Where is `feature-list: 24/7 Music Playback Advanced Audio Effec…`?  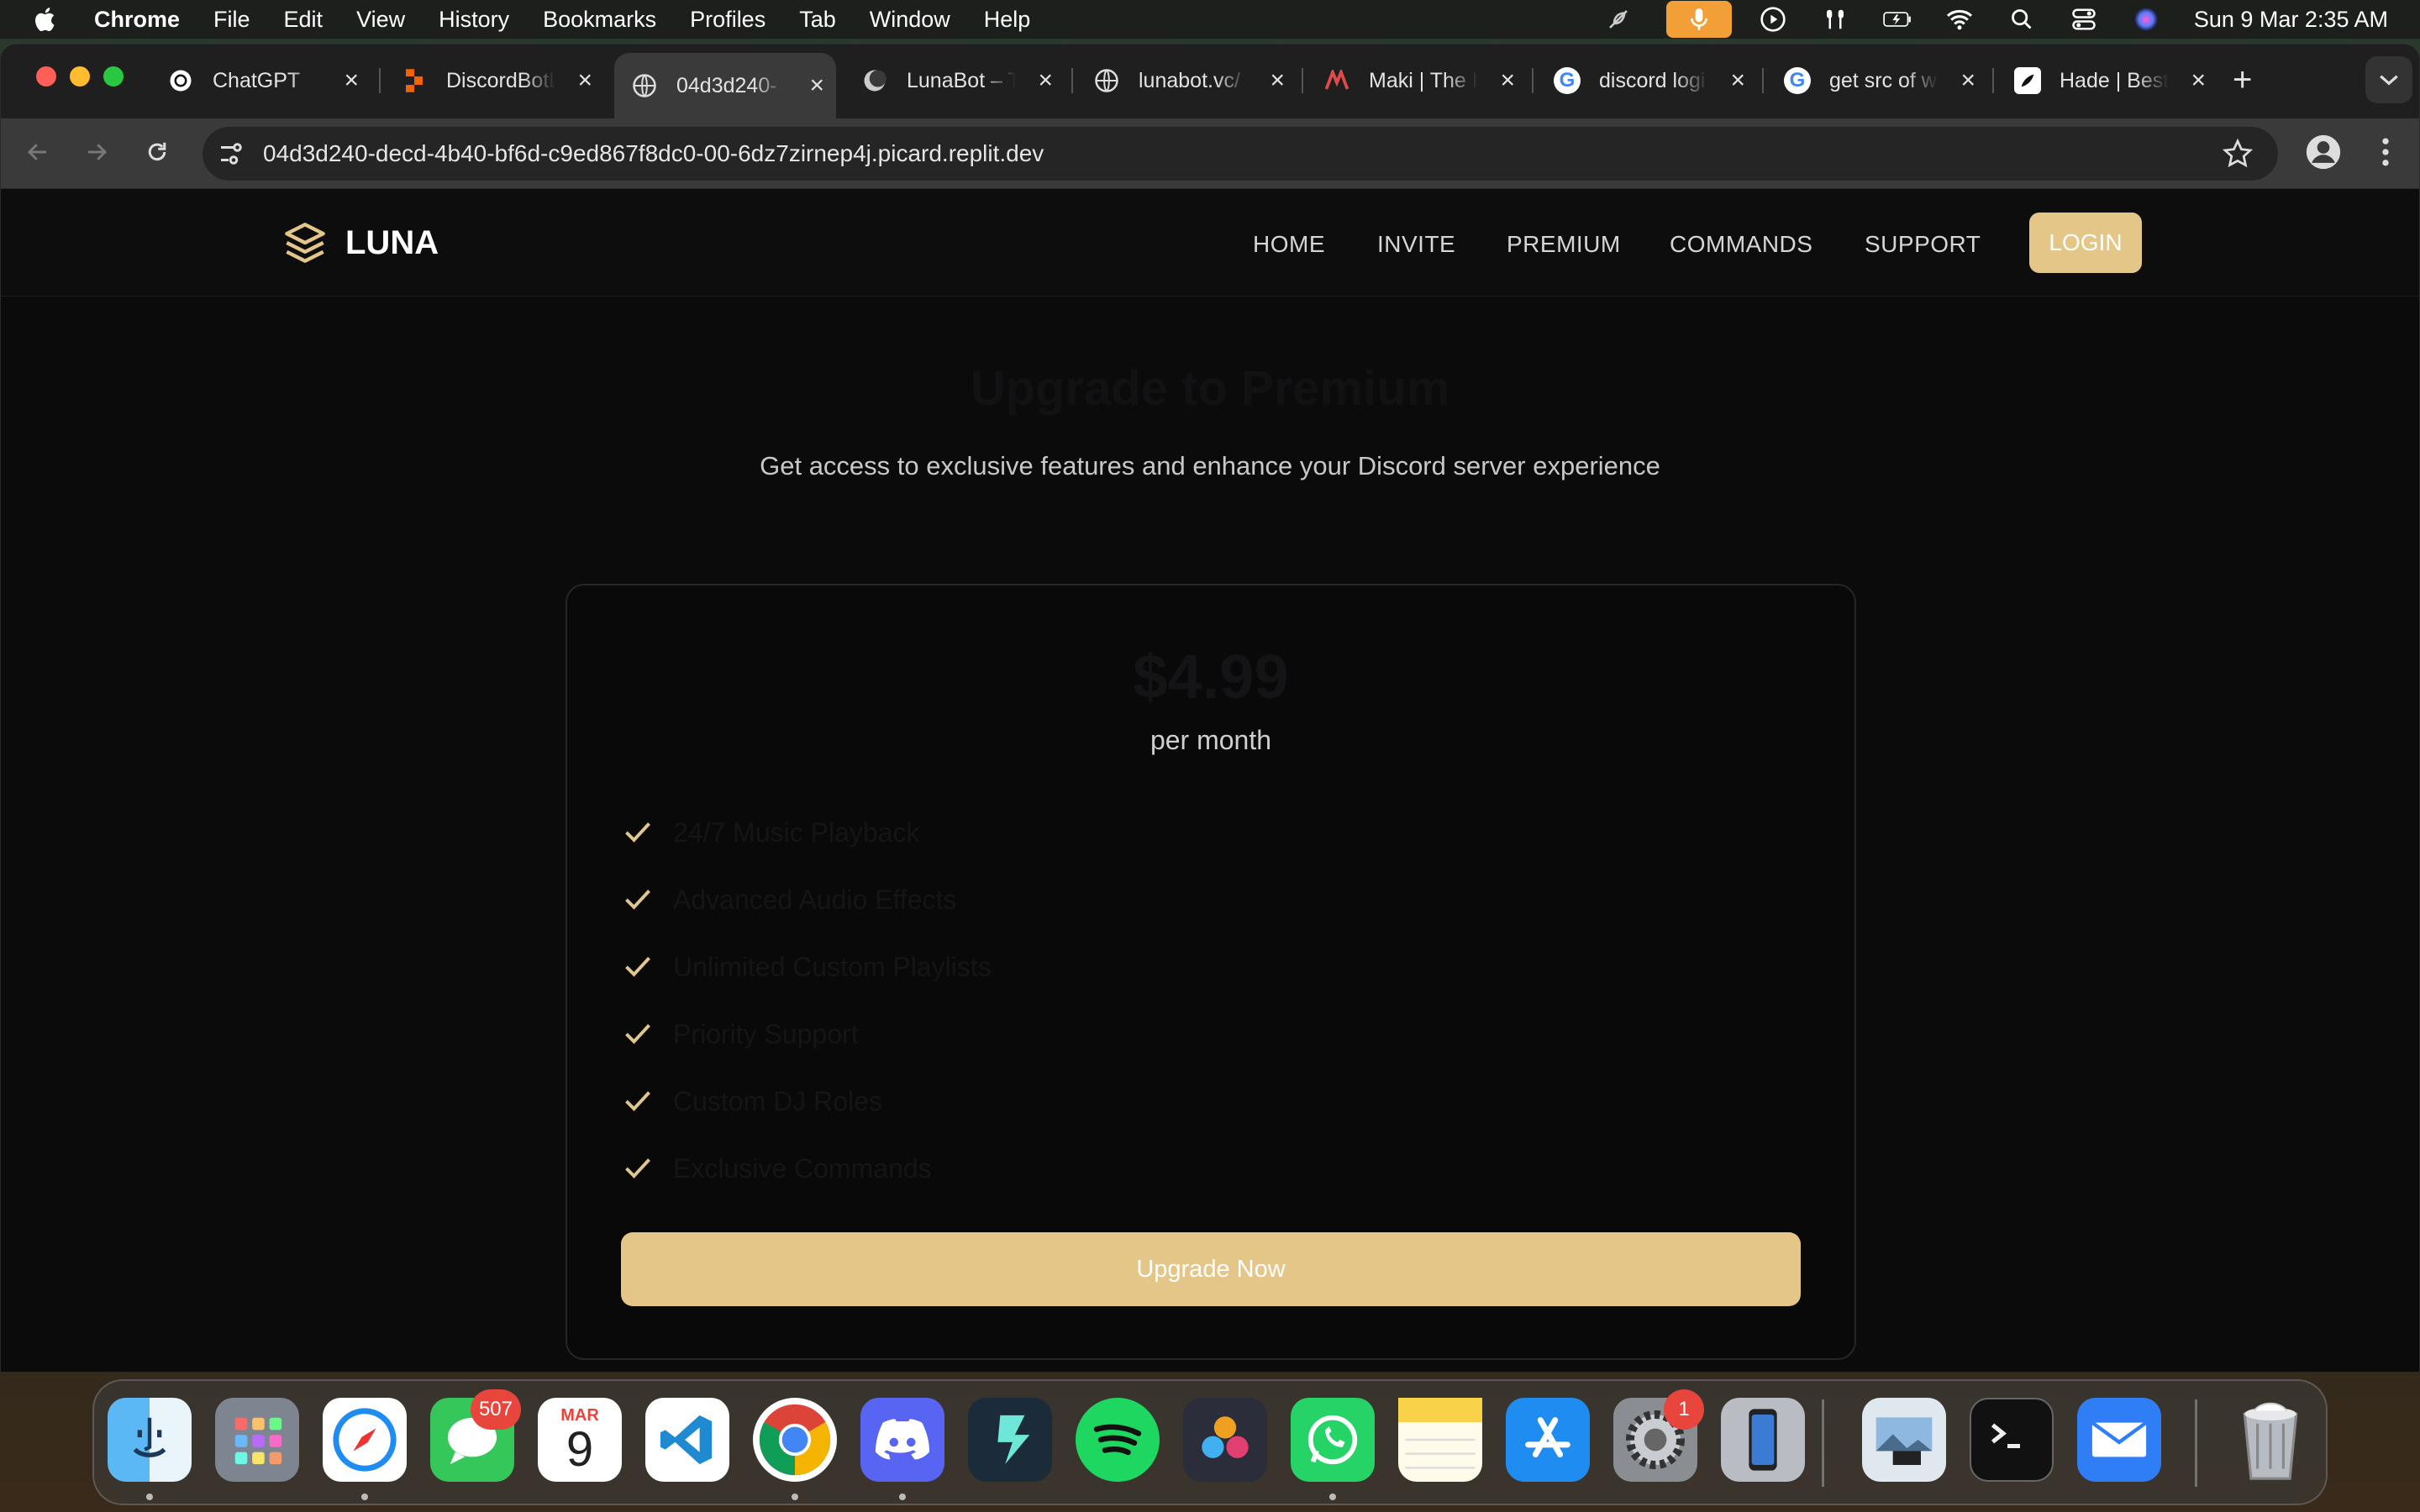
feature-list: 24/7 Music Playback Advanced Audio Effec… is located at coordinates (1043, 1000).